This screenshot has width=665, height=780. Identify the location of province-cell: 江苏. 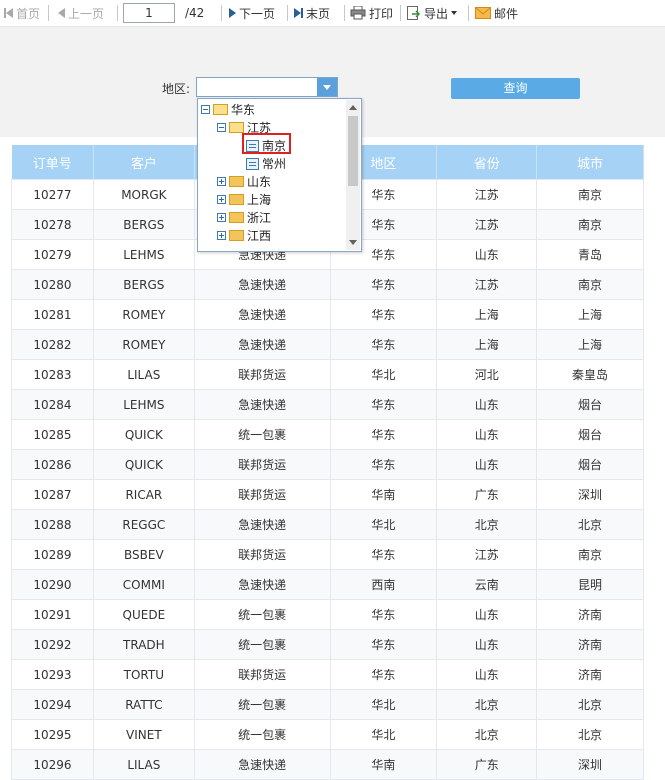
(487, 554).